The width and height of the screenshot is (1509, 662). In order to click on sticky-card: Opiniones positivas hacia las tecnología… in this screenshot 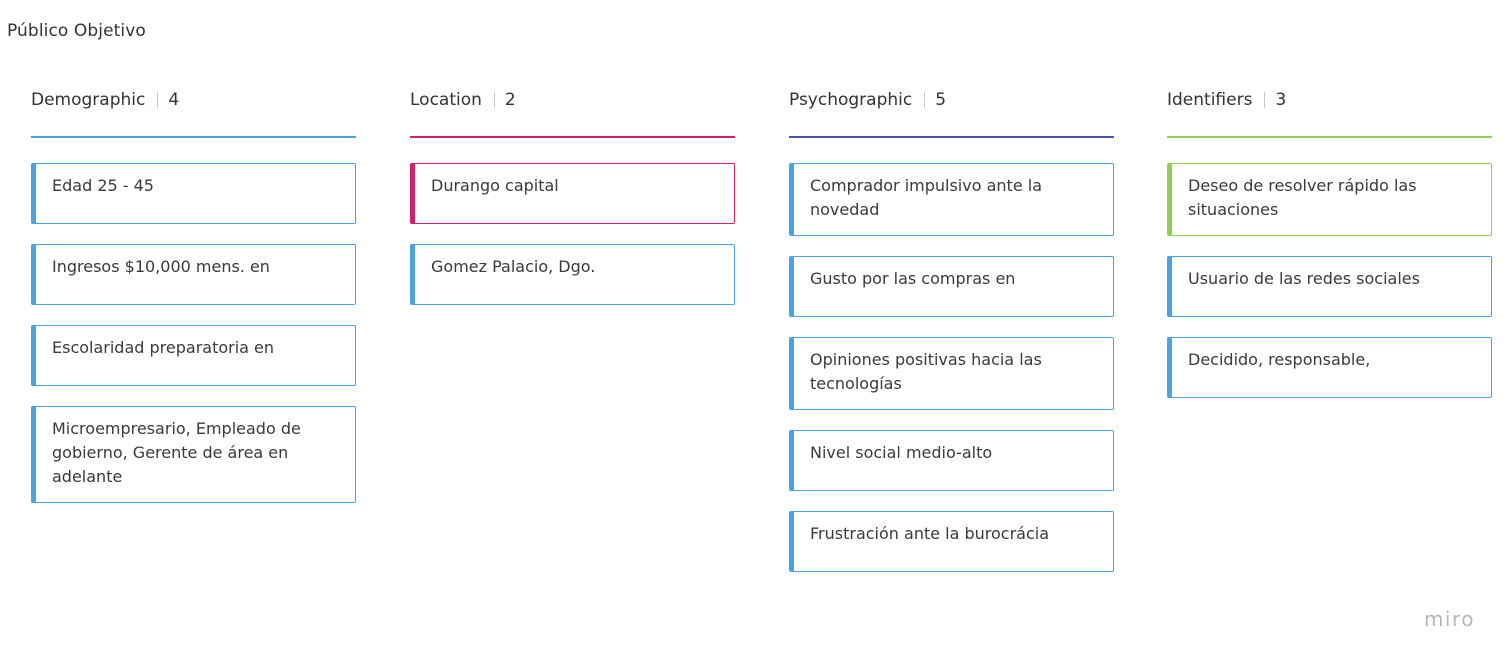, I will do `click(951, 373)`.